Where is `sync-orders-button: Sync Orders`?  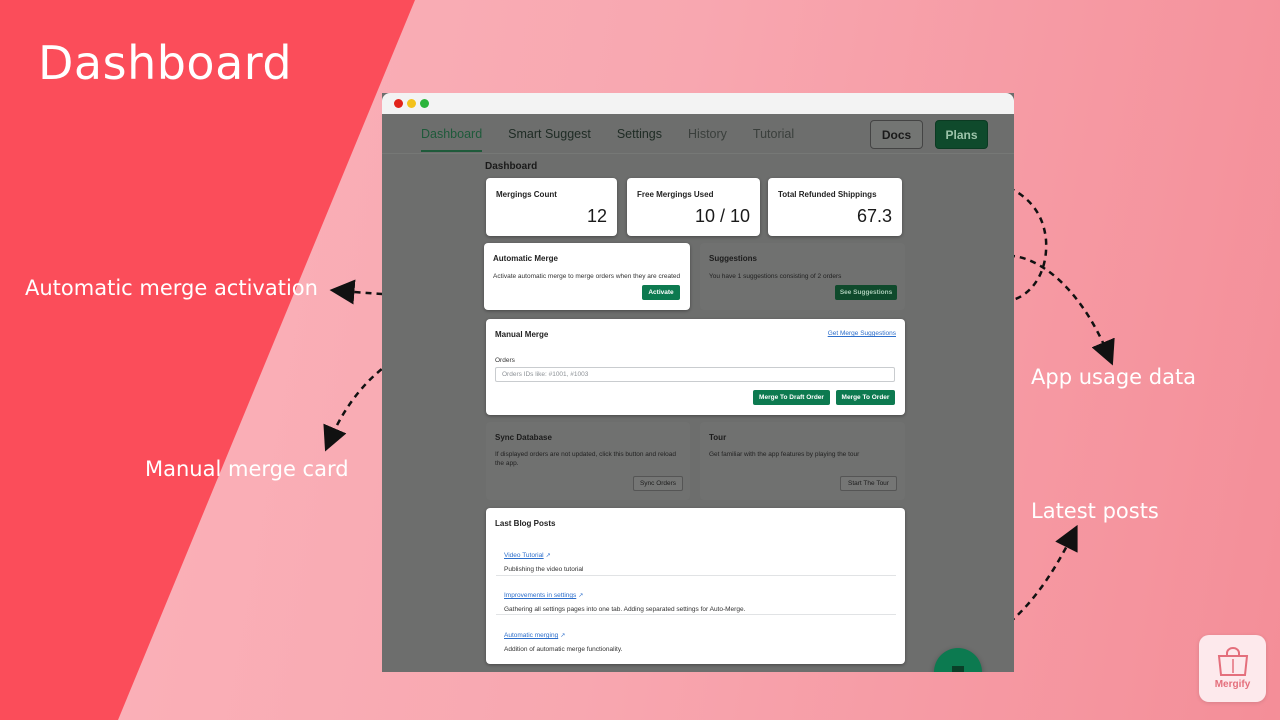
sync-orders-button: Sync Orders is located at coordinates (658, 483).